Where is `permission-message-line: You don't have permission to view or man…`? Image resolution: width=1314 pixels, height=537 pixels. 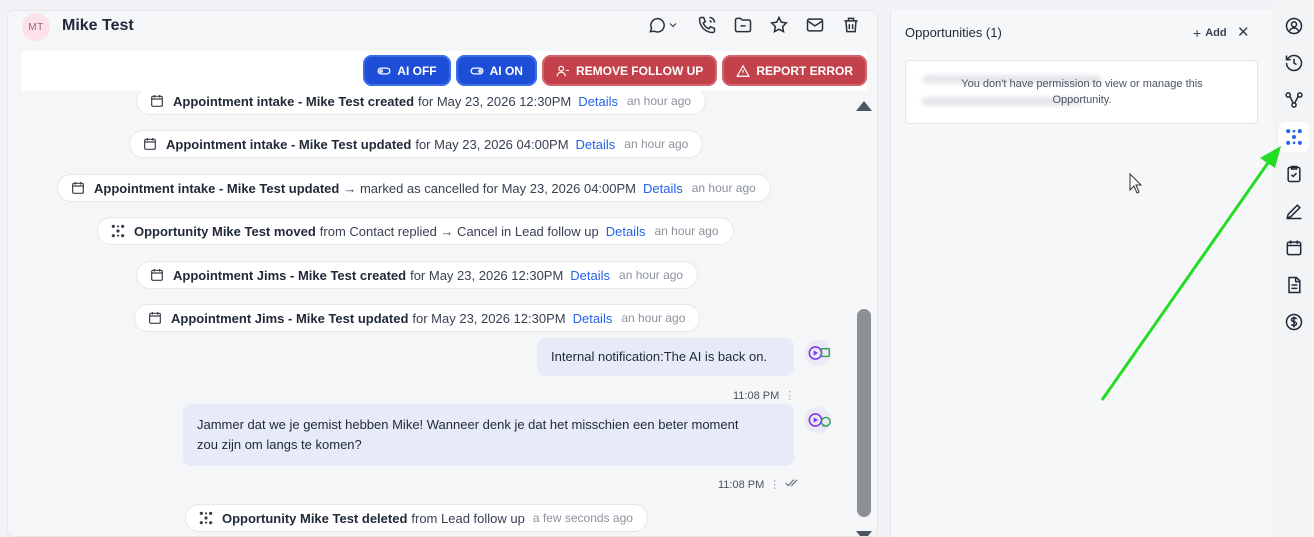
permission-message-line: You don't have permission to view or man… is located at coordinates (1082, 84).